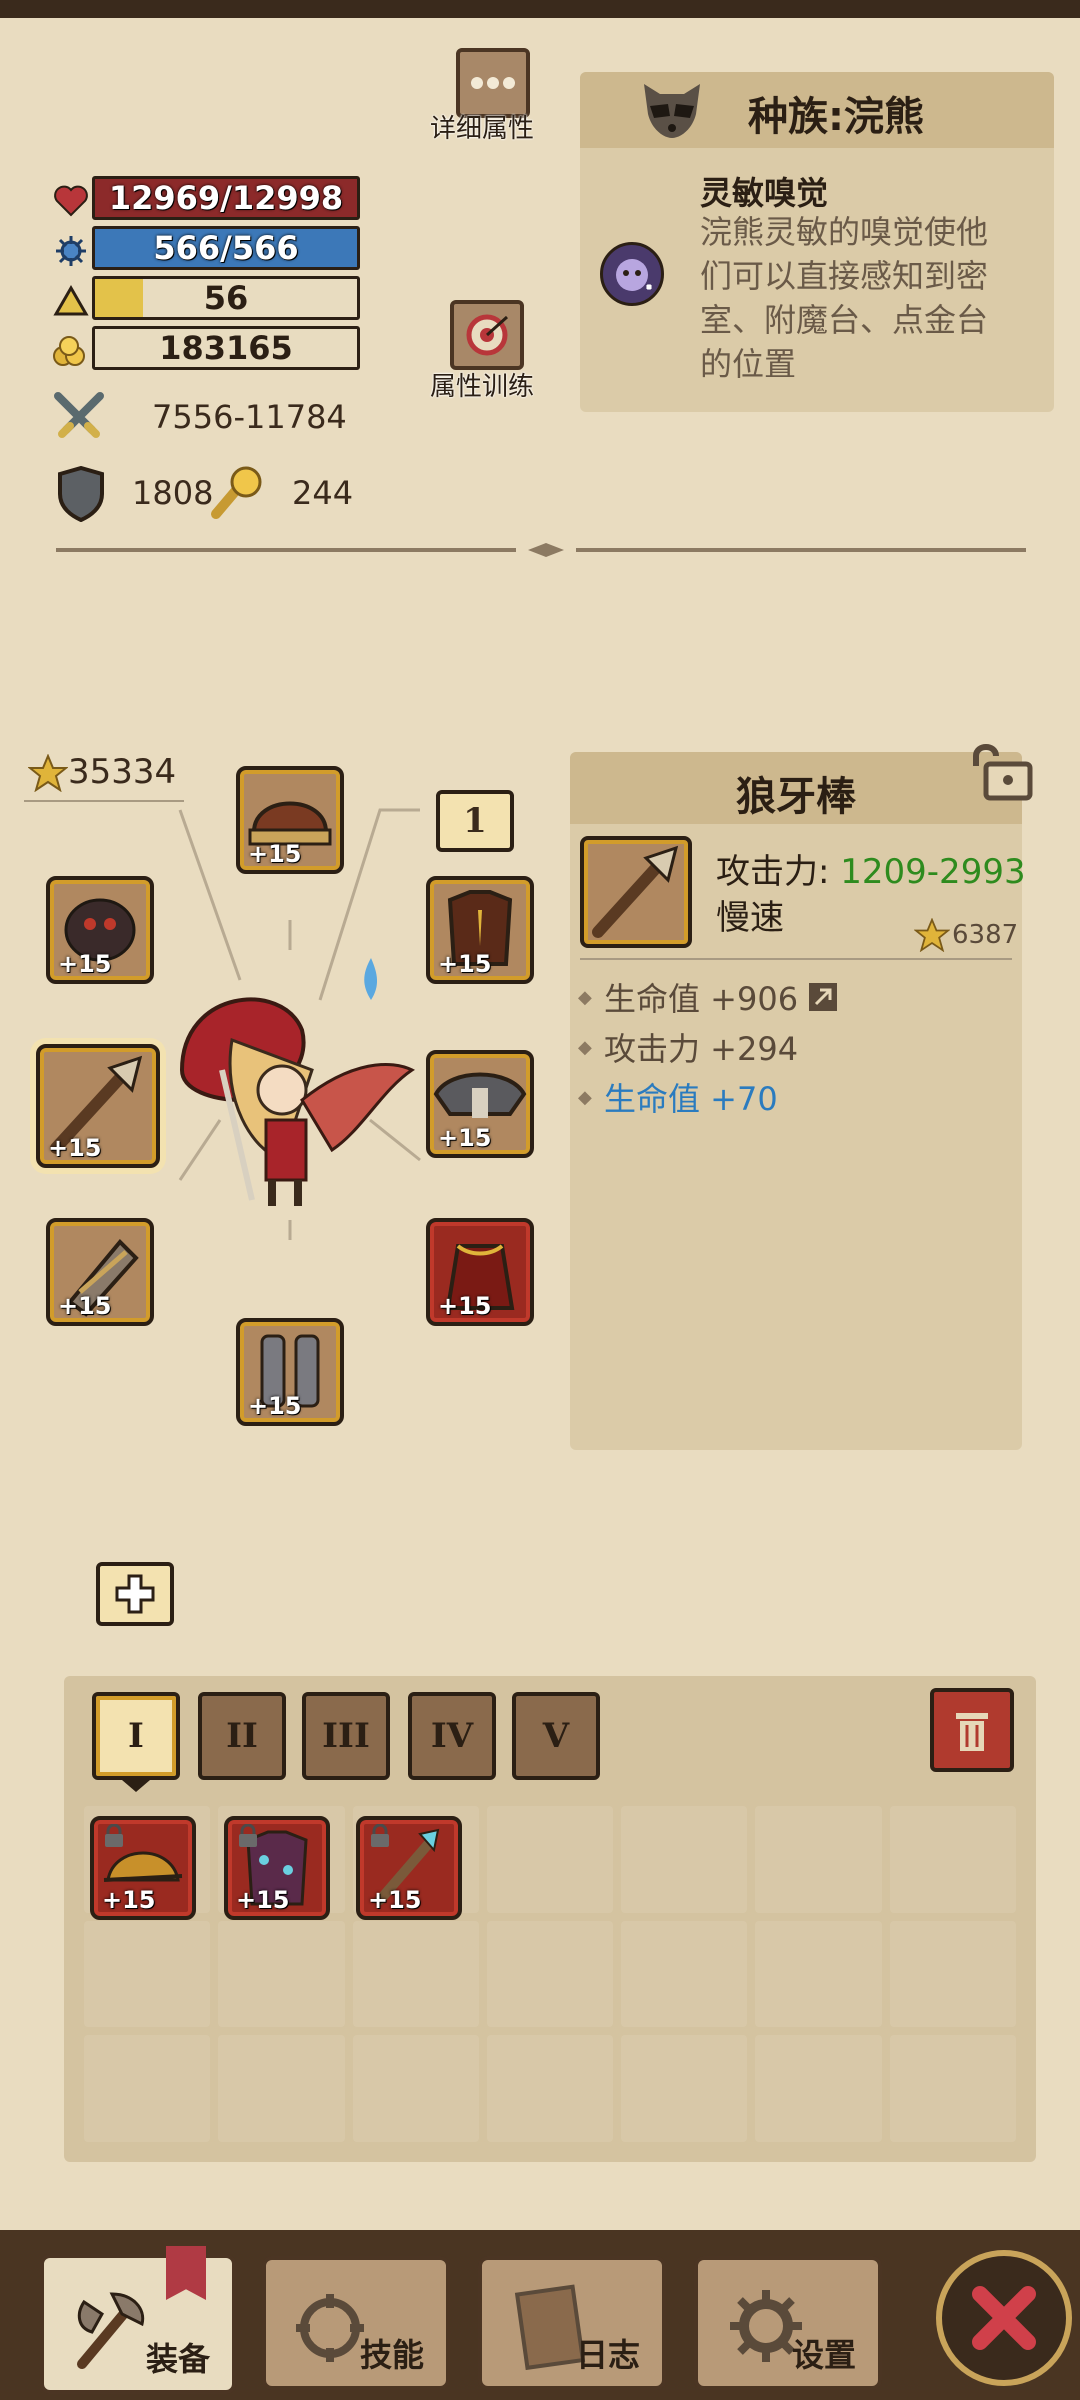 This screenshot has height=2400, width=1080. Describe the element at coordinates (119, 298) in the screenshot. I see `xp-fill` at that location.